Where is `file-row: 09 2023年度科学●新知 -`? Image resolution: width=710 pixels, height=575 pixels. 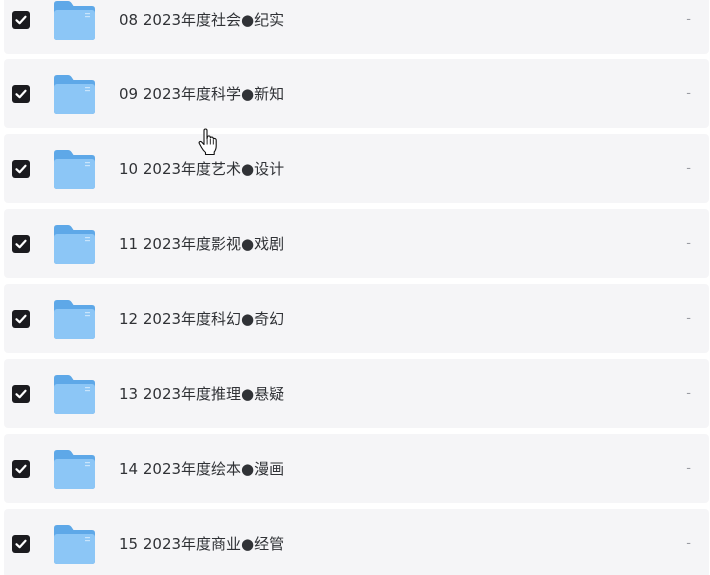
file-row: 09 2023年度科学●新知 - is located at coordinates (356, 93).